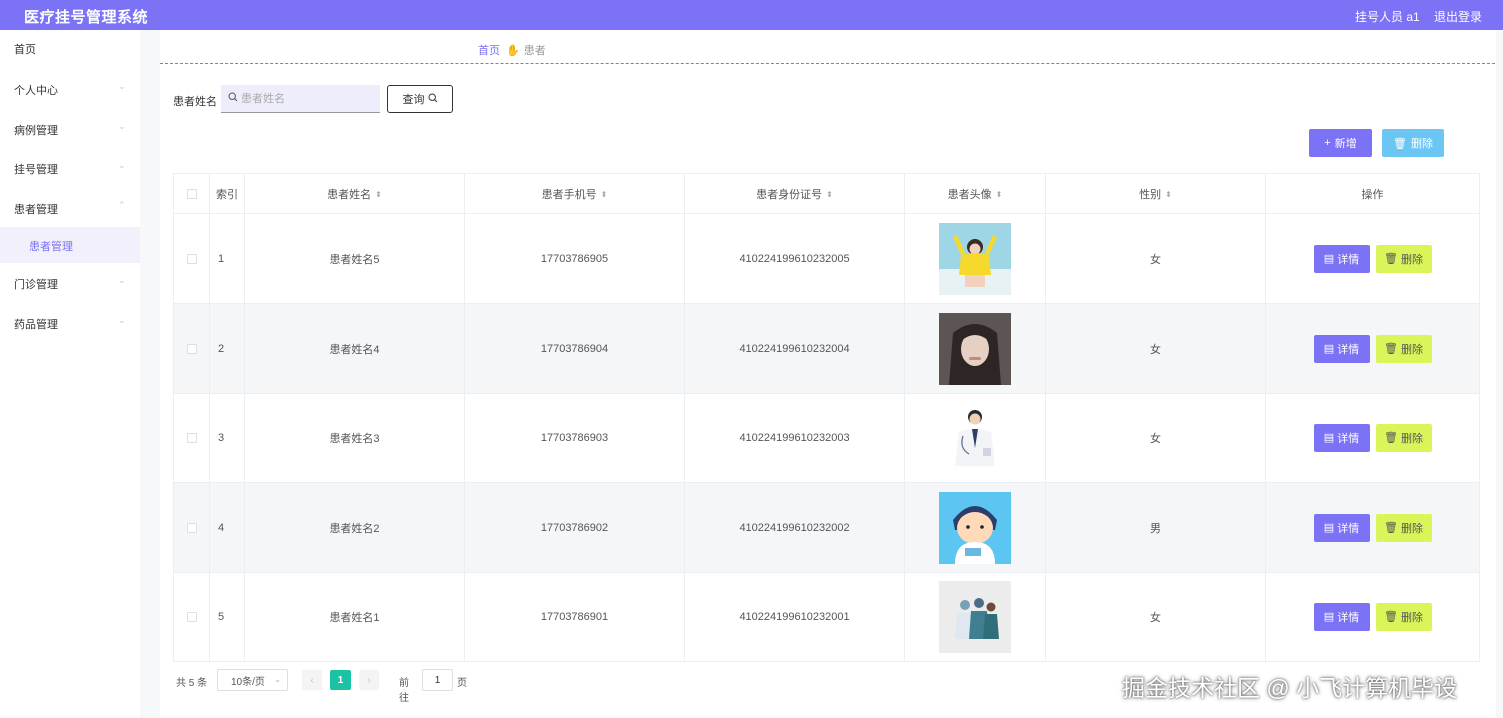 The width and height of the screenshot is (1503, 718). I want to click on index-cell: 3, so click(227, 437).